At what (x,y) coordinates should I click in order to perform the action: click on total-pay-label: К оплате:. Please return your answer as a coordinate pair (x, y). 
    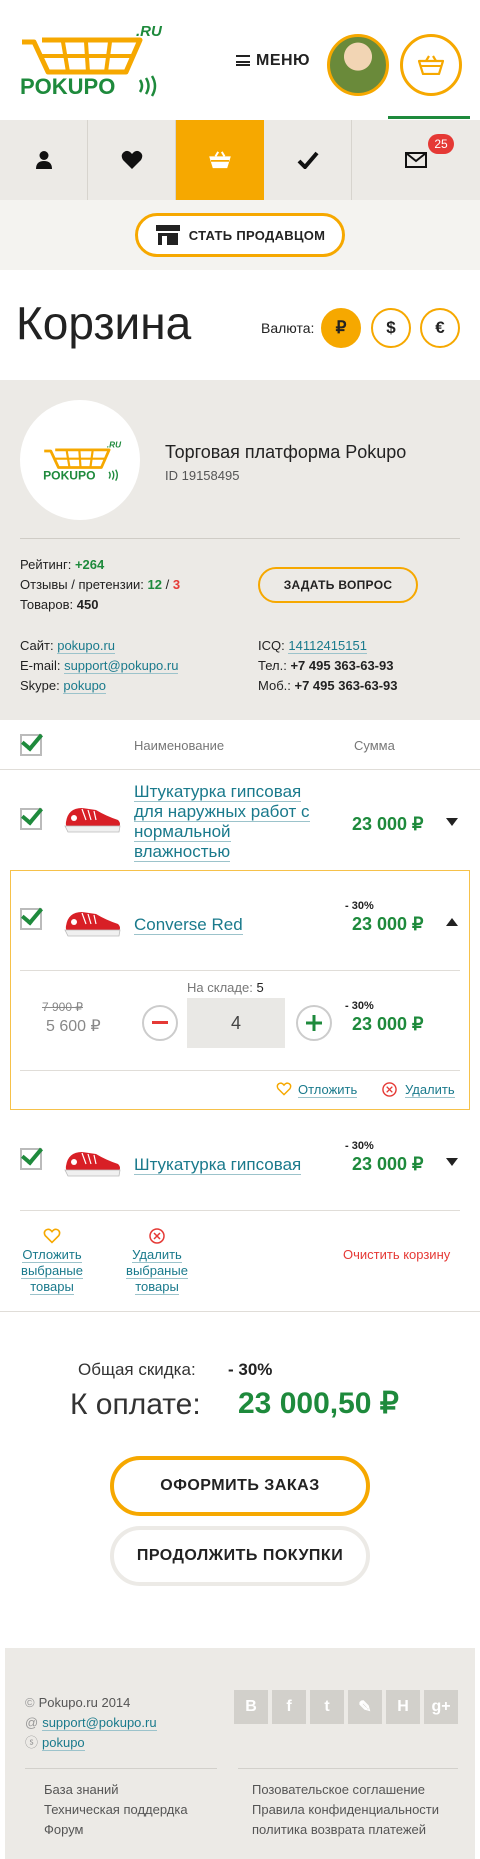
    Looking at the image, I should click on (135, 1404).